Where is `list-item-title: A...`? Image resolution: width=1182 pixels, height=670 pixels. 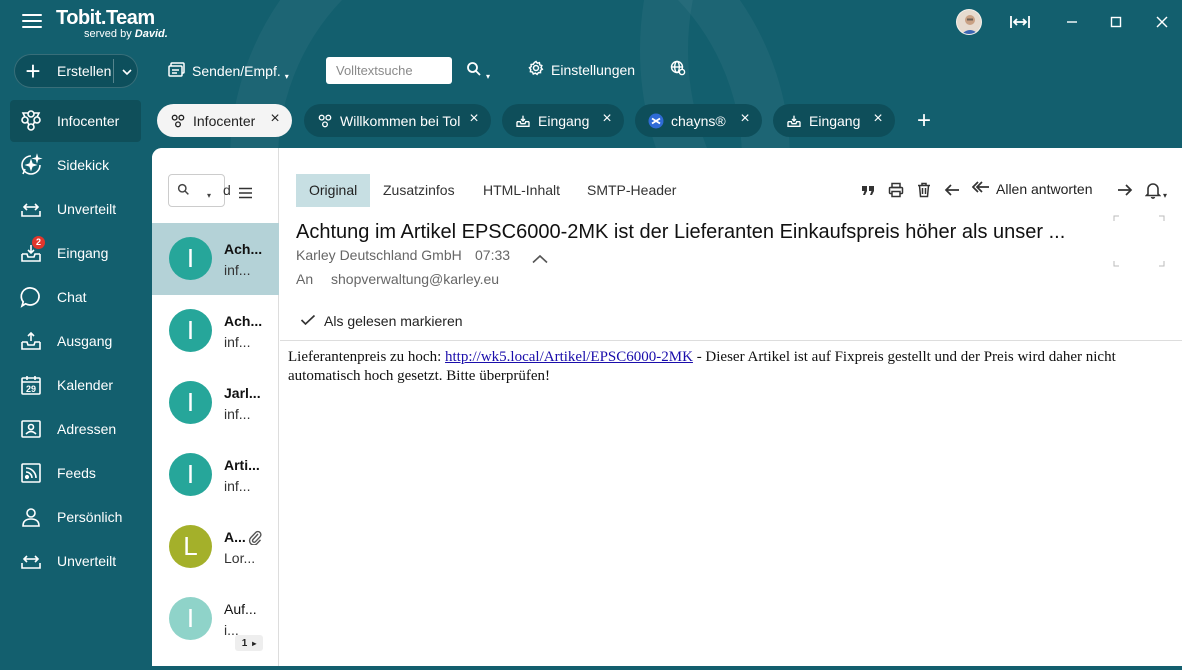
list-item-title: A... is located at coordinates (235, 537).